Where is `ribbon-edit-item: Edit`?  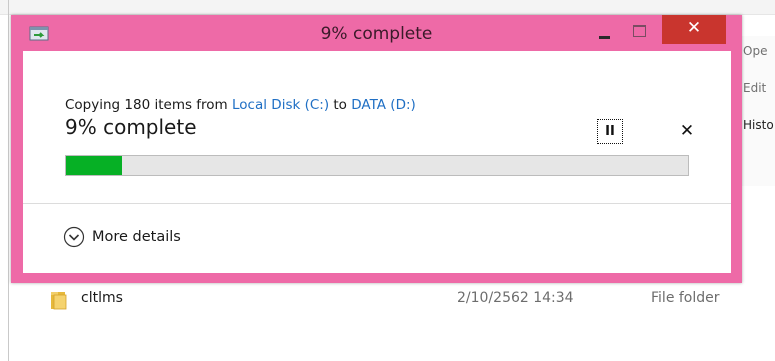 ribbon-edit-item: Edit is located at coordinates (754, 88).